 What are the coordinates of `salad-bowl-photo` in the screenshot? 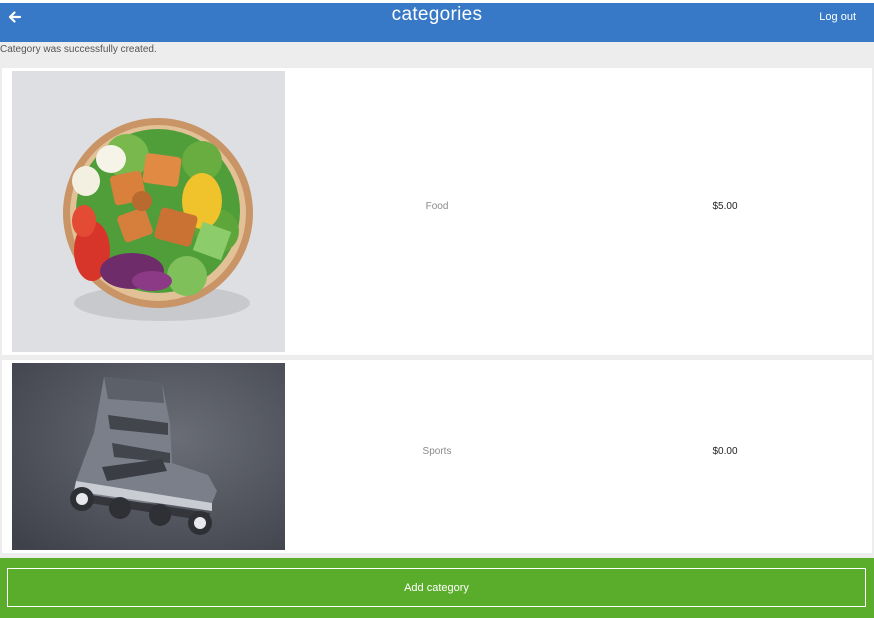 It's located at (148, 211).